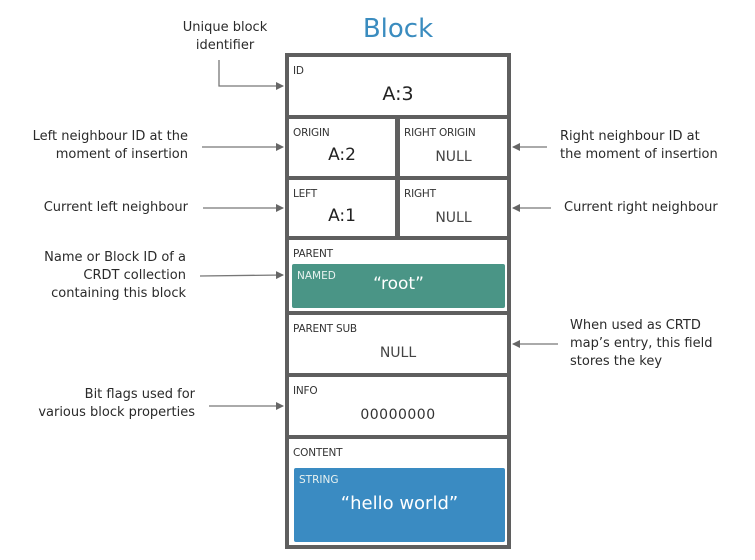 The width and height of the screenshot is (755, 560). What do you see at coordinates (241, 275) in the screenshot?
I see `arrow-parent` at bounding box center [241, 275].